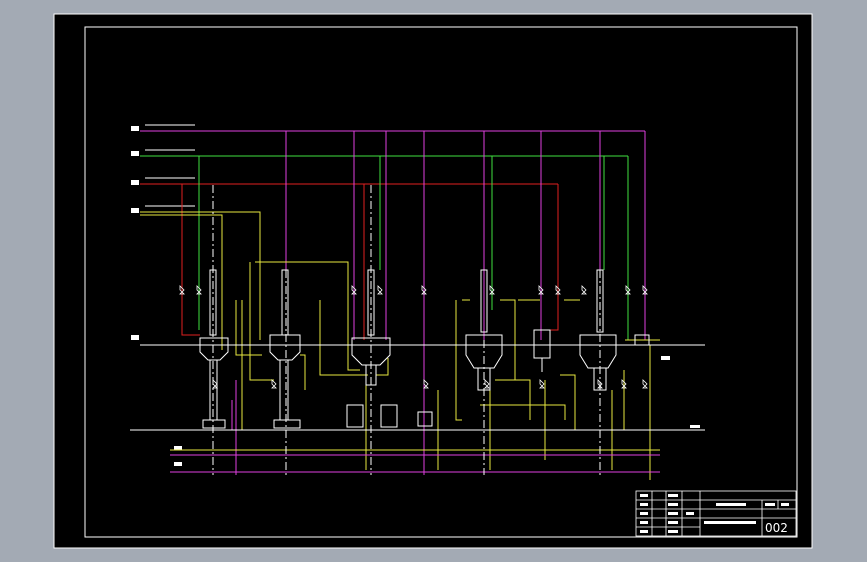 Image resolution: width=867 pixels, height=562 pixels. I want to click on floor-label-mark, so click(695, 426).